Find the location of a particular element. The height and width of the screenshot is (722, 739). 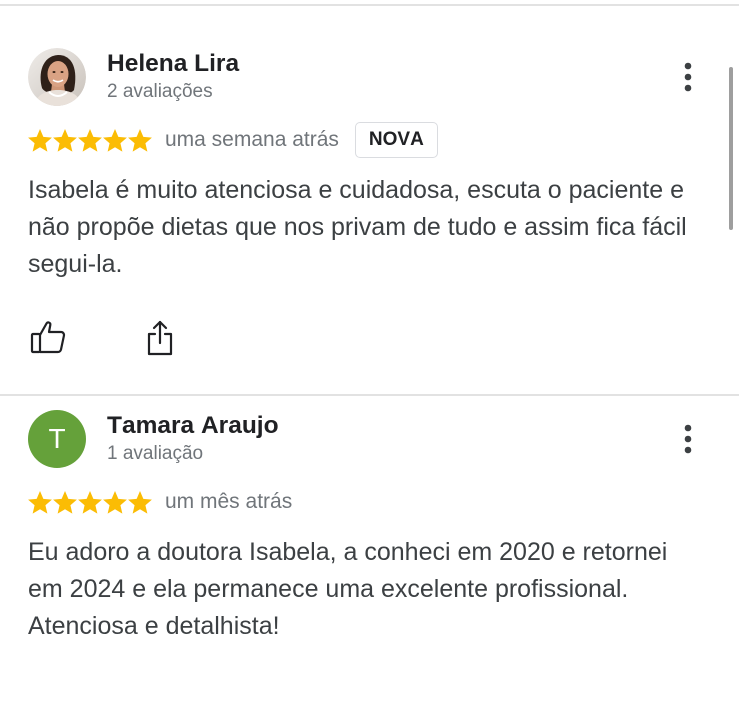

thumbs-up-icon is located at coordinates (48, 337).